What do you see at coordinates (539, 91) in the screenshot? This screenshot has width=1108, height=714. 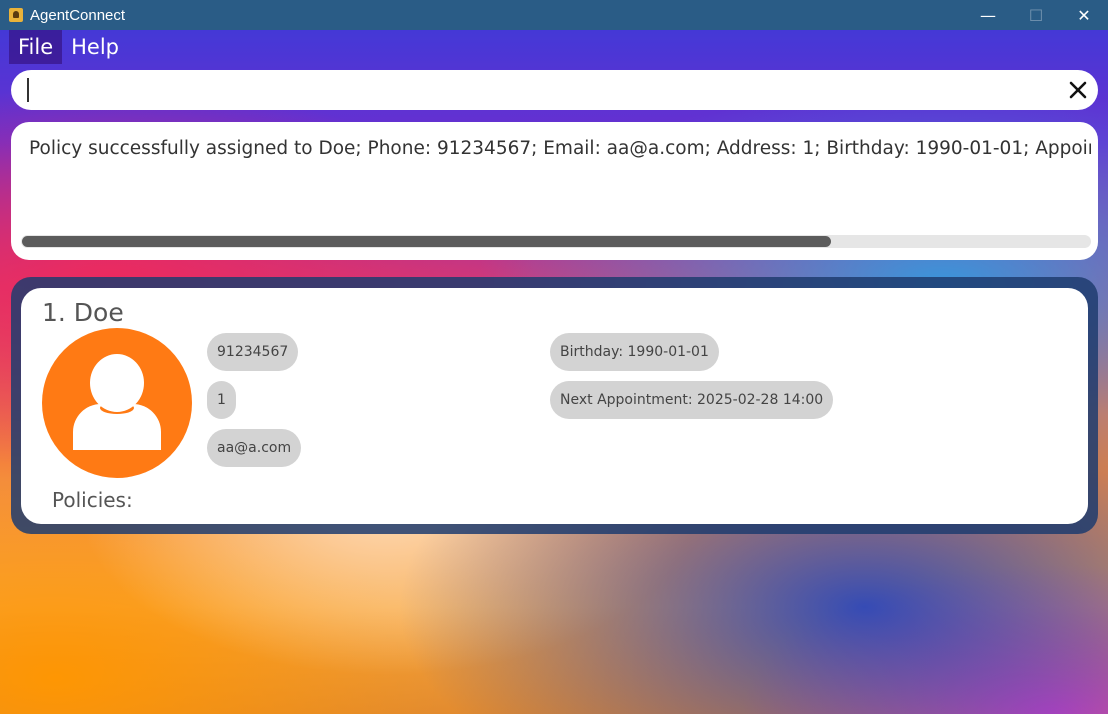 I see `command-input` at bounding box center [539, 91].